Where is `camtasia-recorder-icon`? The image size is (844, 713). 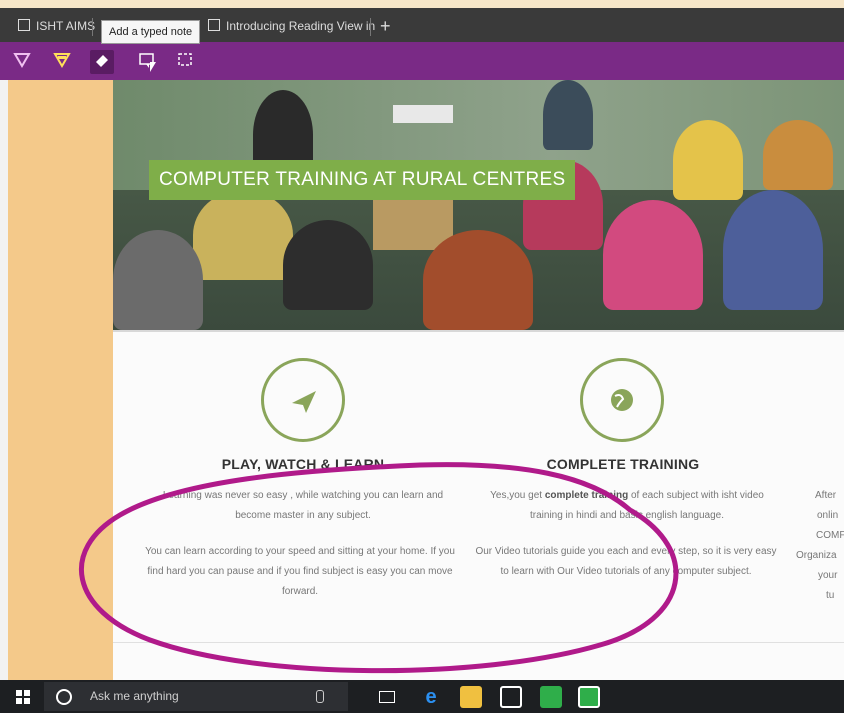
camtasia-recorder-icon is located at coordinates (589, 697).